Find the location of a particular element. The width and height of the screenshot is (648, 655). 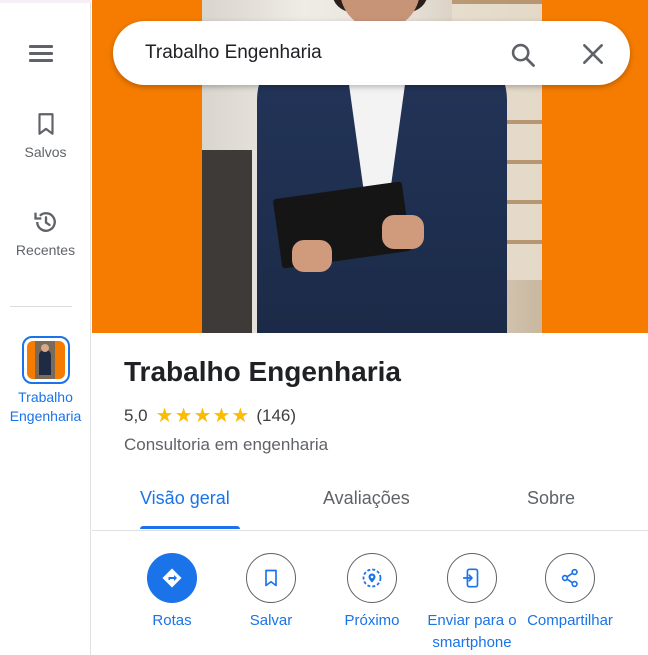

side-rail: Salvos Recentes Trabalho Engenharia is located at coordinates (45, 327).